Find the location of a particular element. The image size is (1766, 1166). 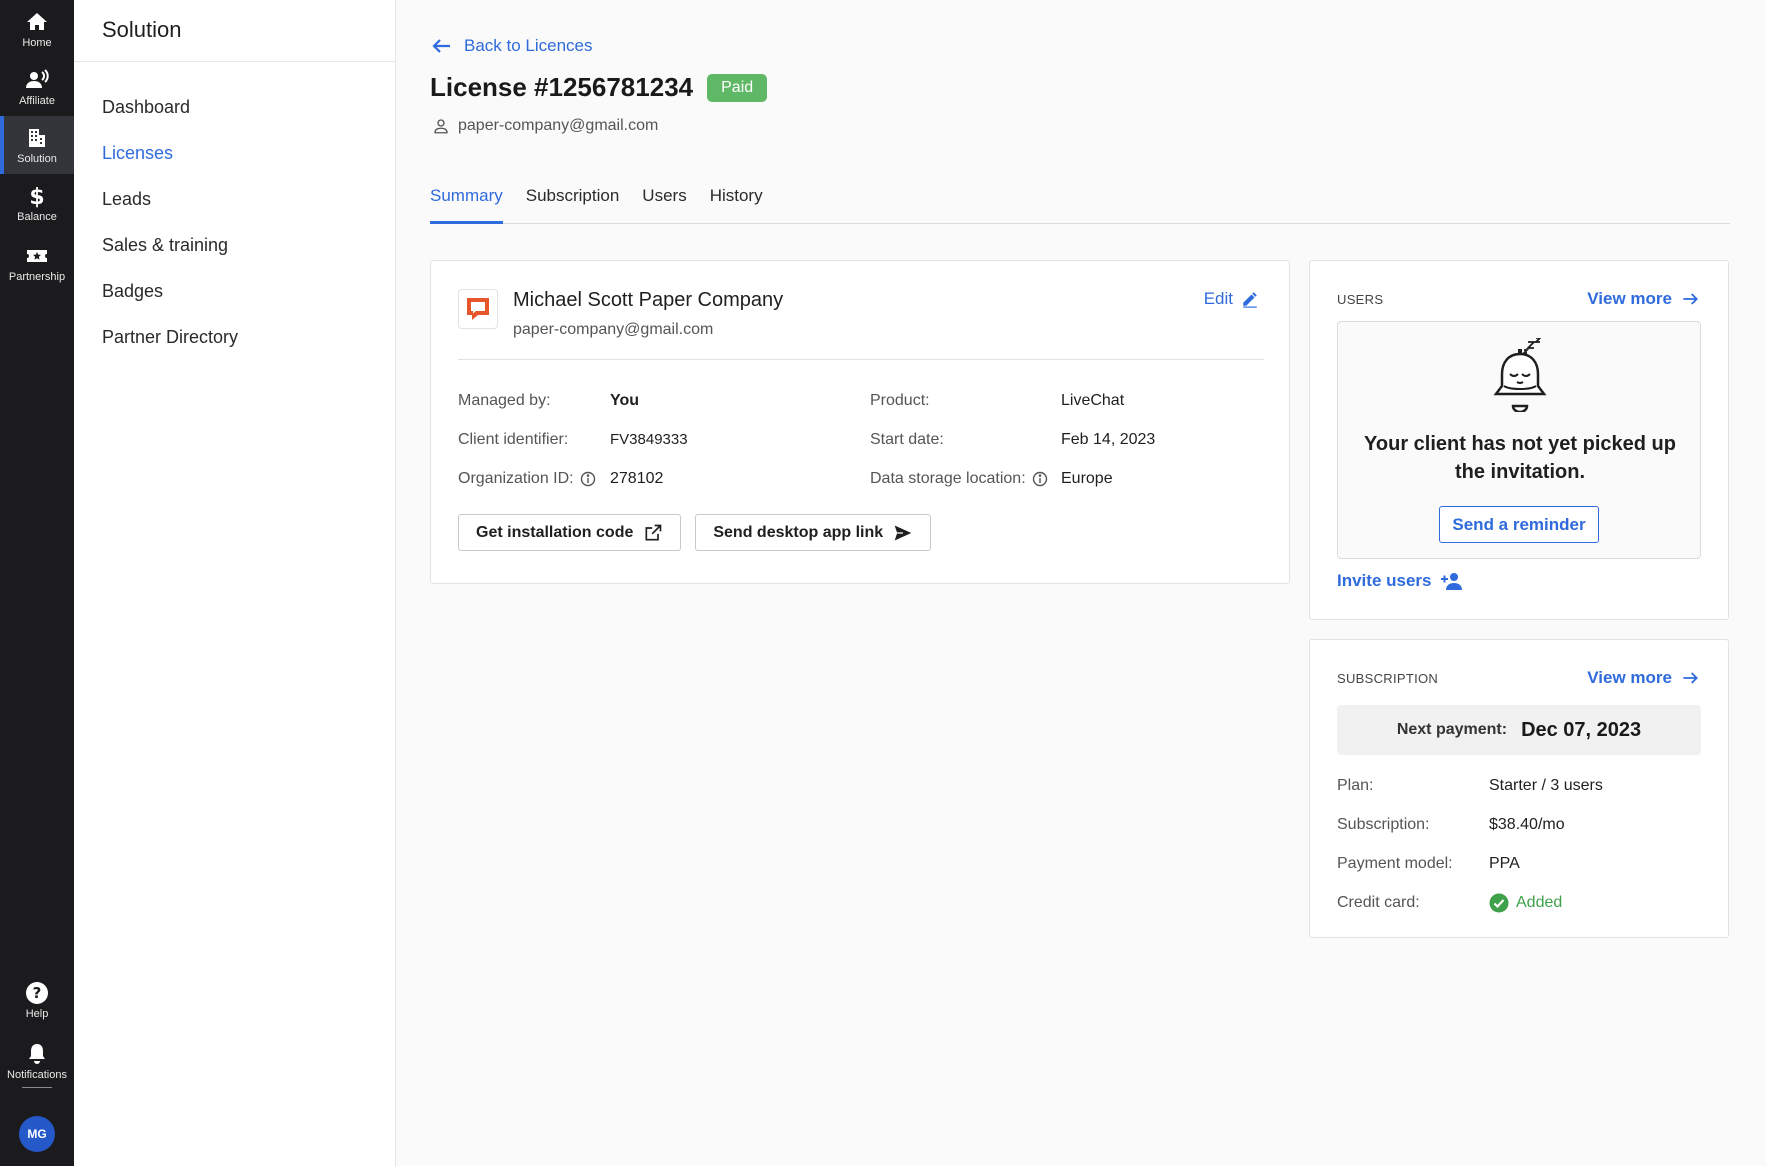

org-id-label-group: Organization ID: is located at coordinates (534, 479).